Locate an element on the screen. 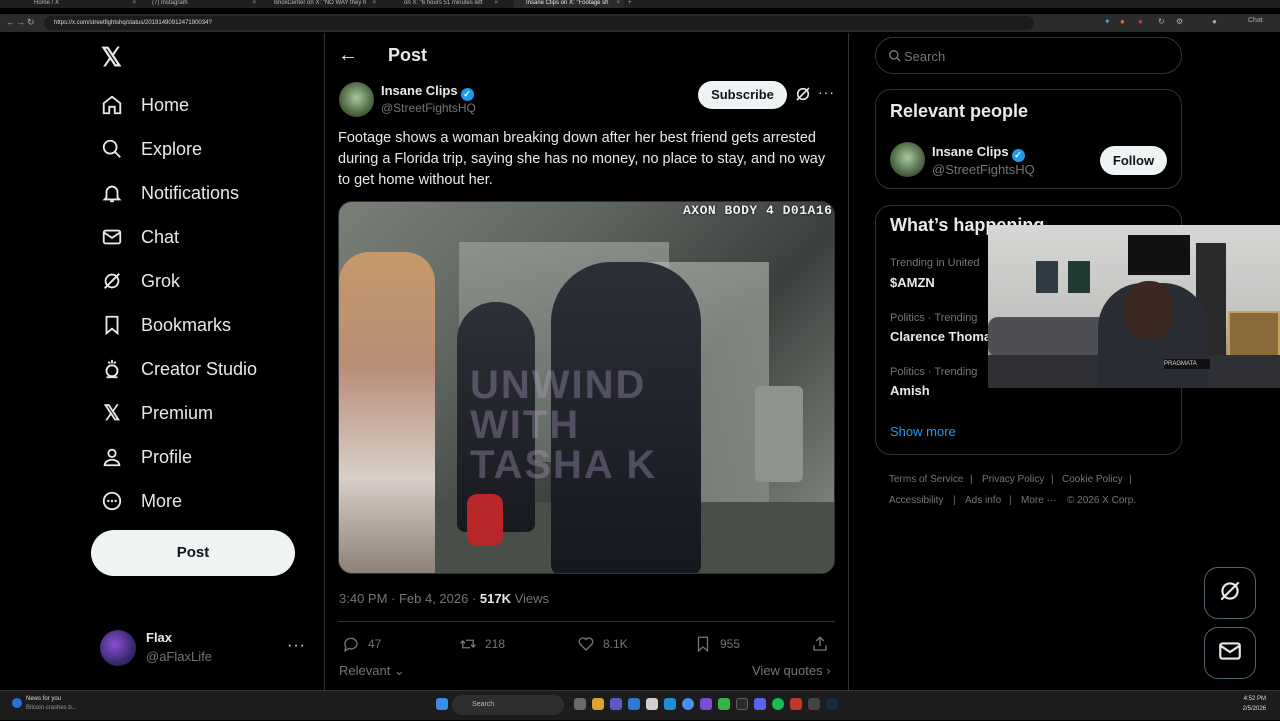 This screenshot has width=1280, height=721. author-name-text: Insane Clips is located at coordinates (419, 90).